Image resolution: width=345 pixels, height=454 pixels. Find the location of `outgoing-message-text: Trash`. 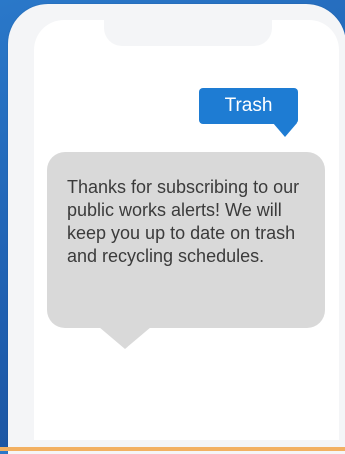

outgoing-message-text: Trash is located at coordinates (248, 105).